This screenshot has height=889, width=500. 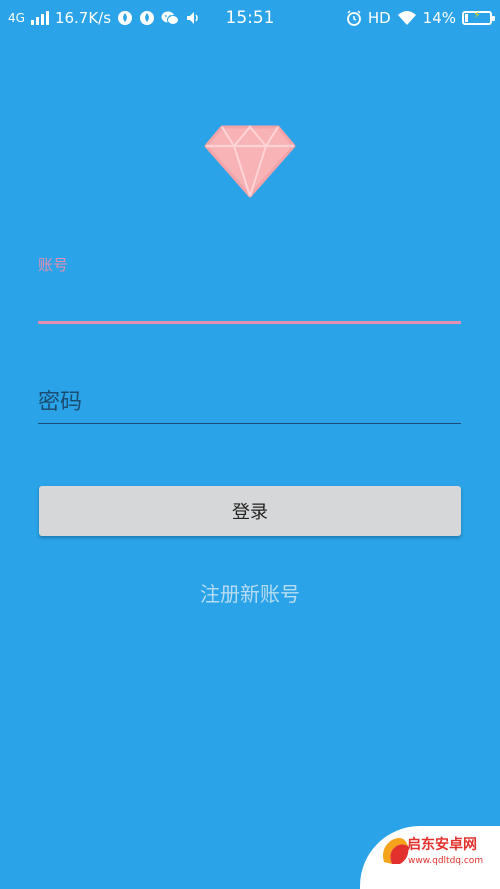 What do you see at coordinates (249, 423) in the screenshot?
I see `password-underline` at bounding box center [249, 423].